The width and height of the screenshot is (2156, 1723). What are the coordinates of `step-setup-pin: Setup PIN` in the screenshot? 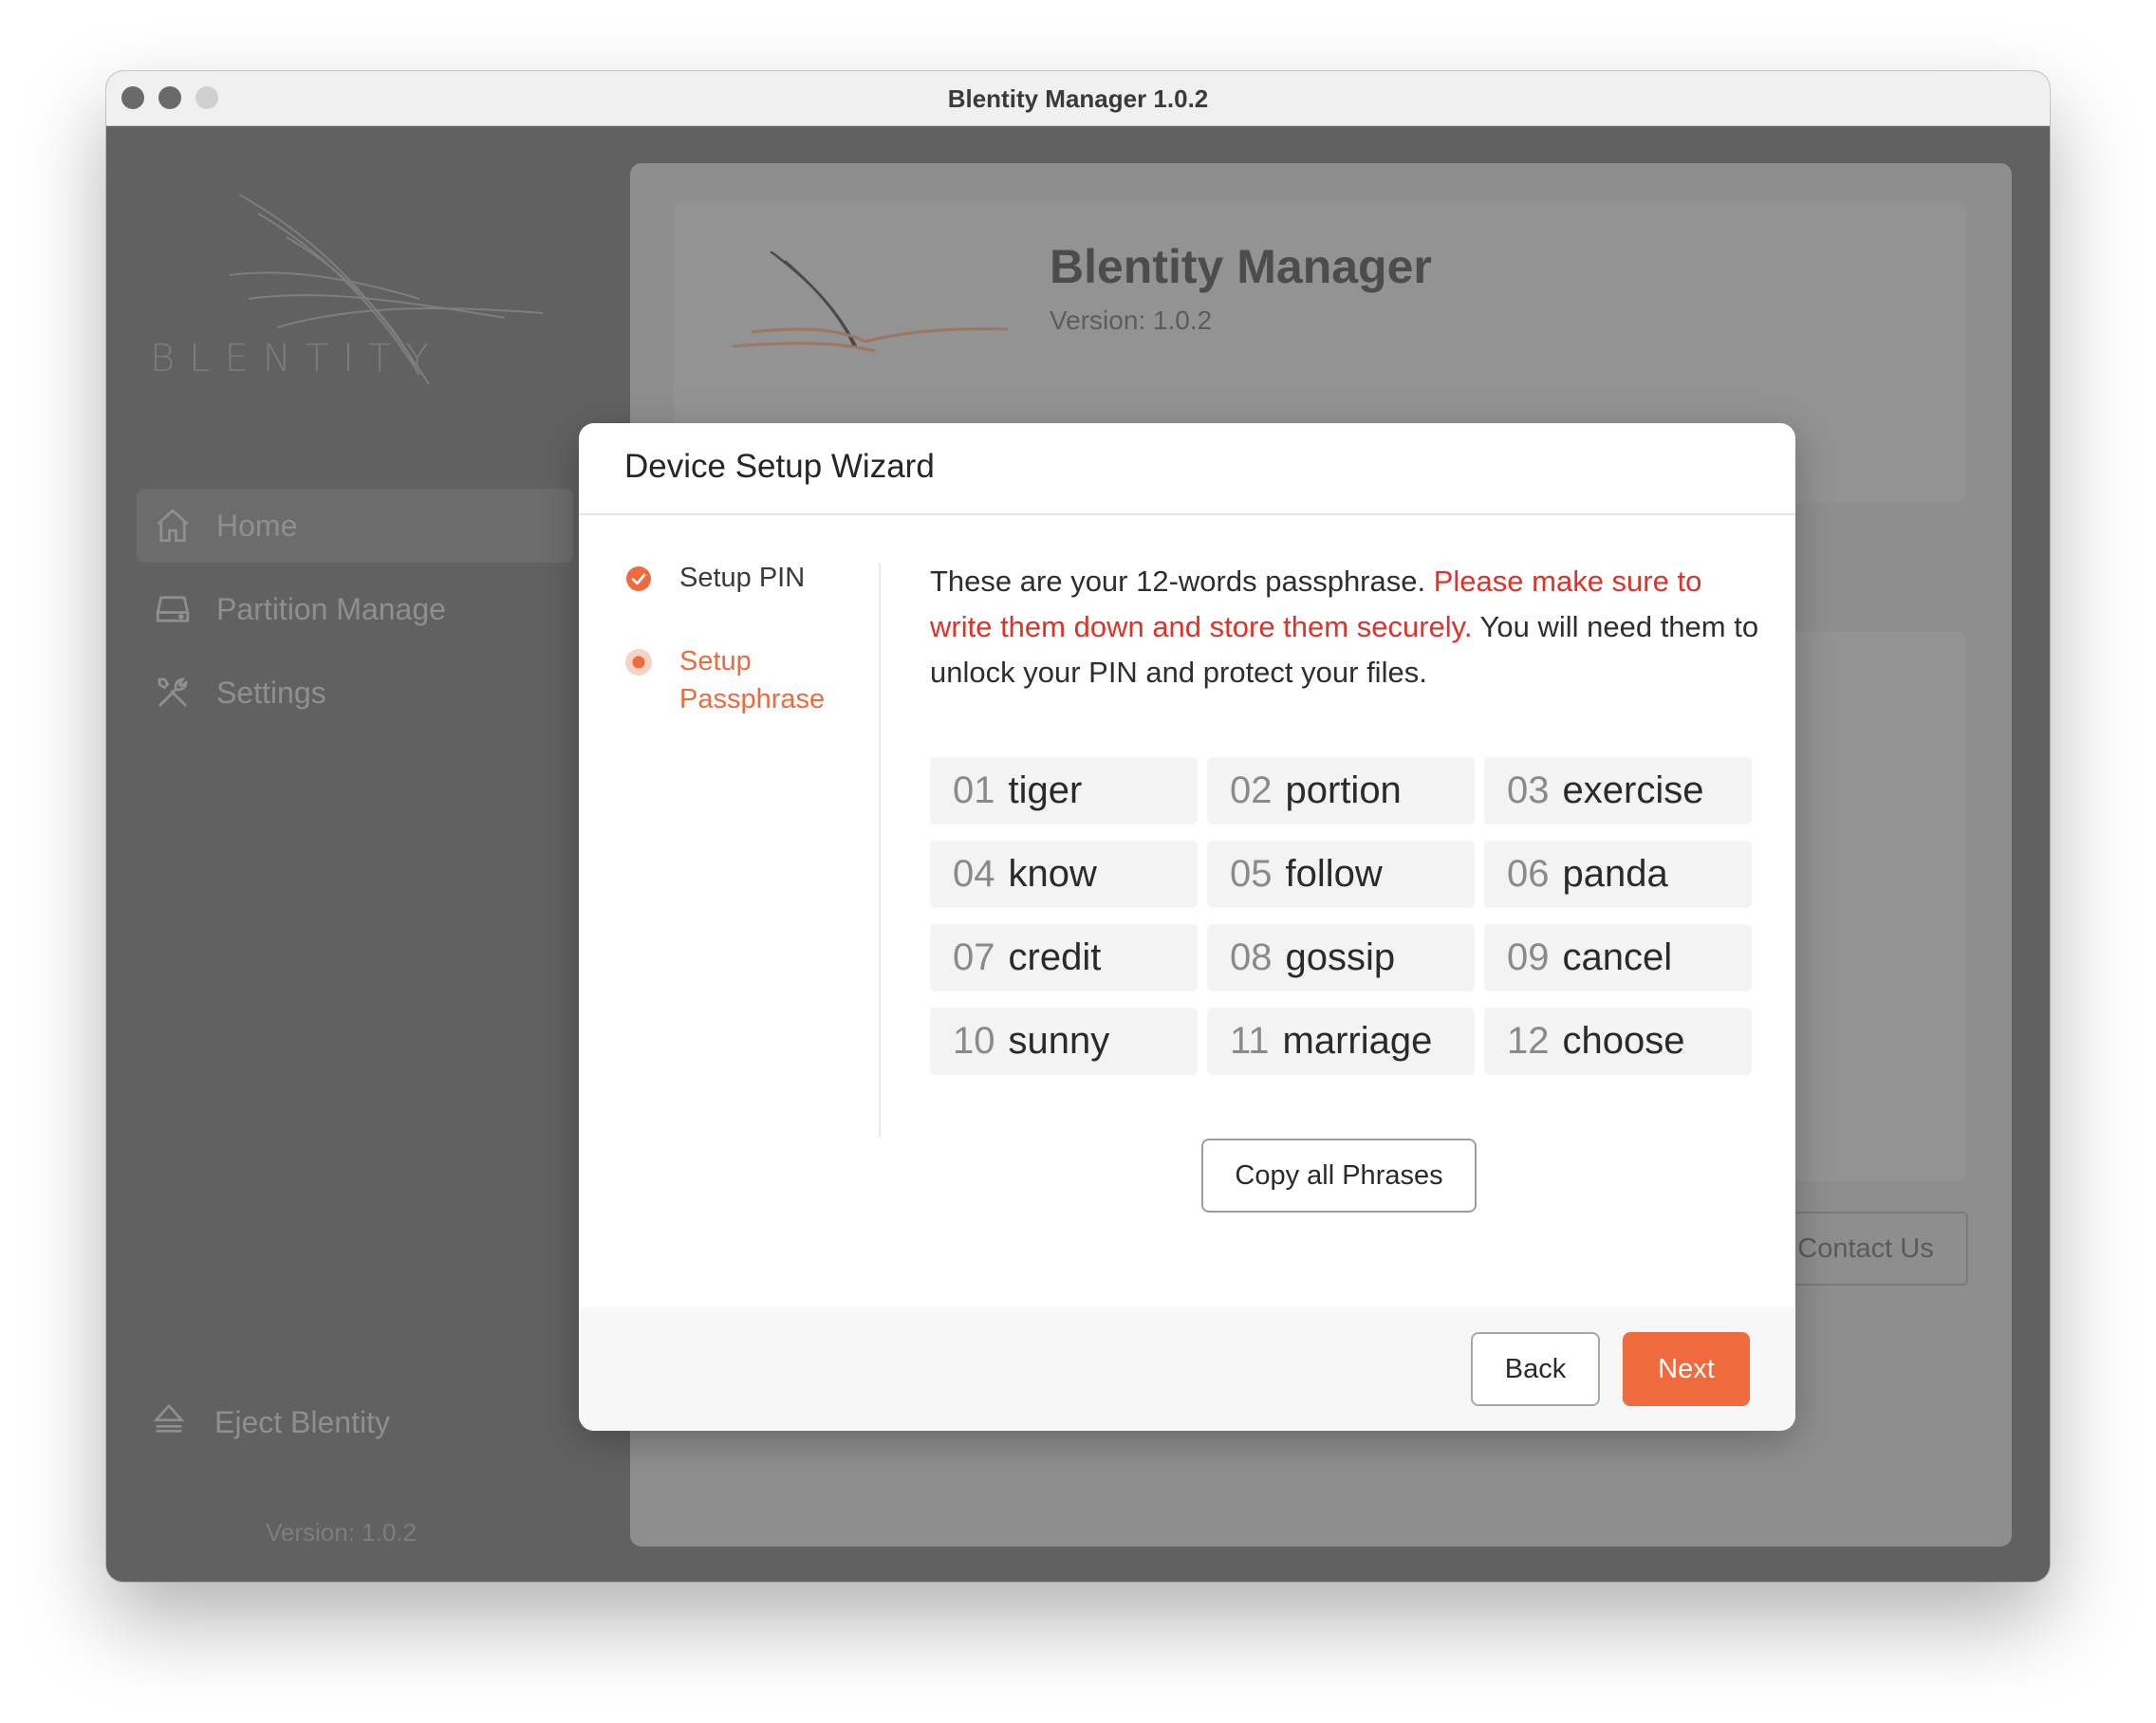 It's located at (738, 578).